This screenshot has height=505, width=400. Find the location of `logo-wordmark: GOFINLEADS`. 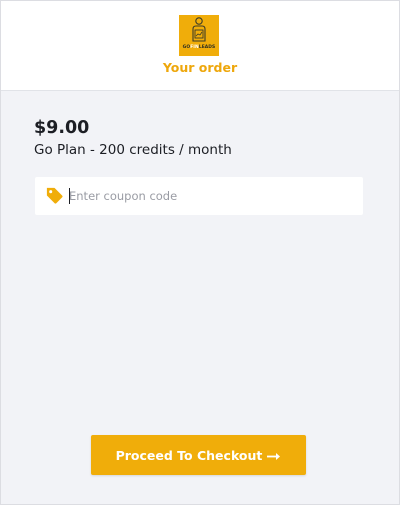

logo-wordmark: GOFINLEADS is located at coordinates (199, 47).